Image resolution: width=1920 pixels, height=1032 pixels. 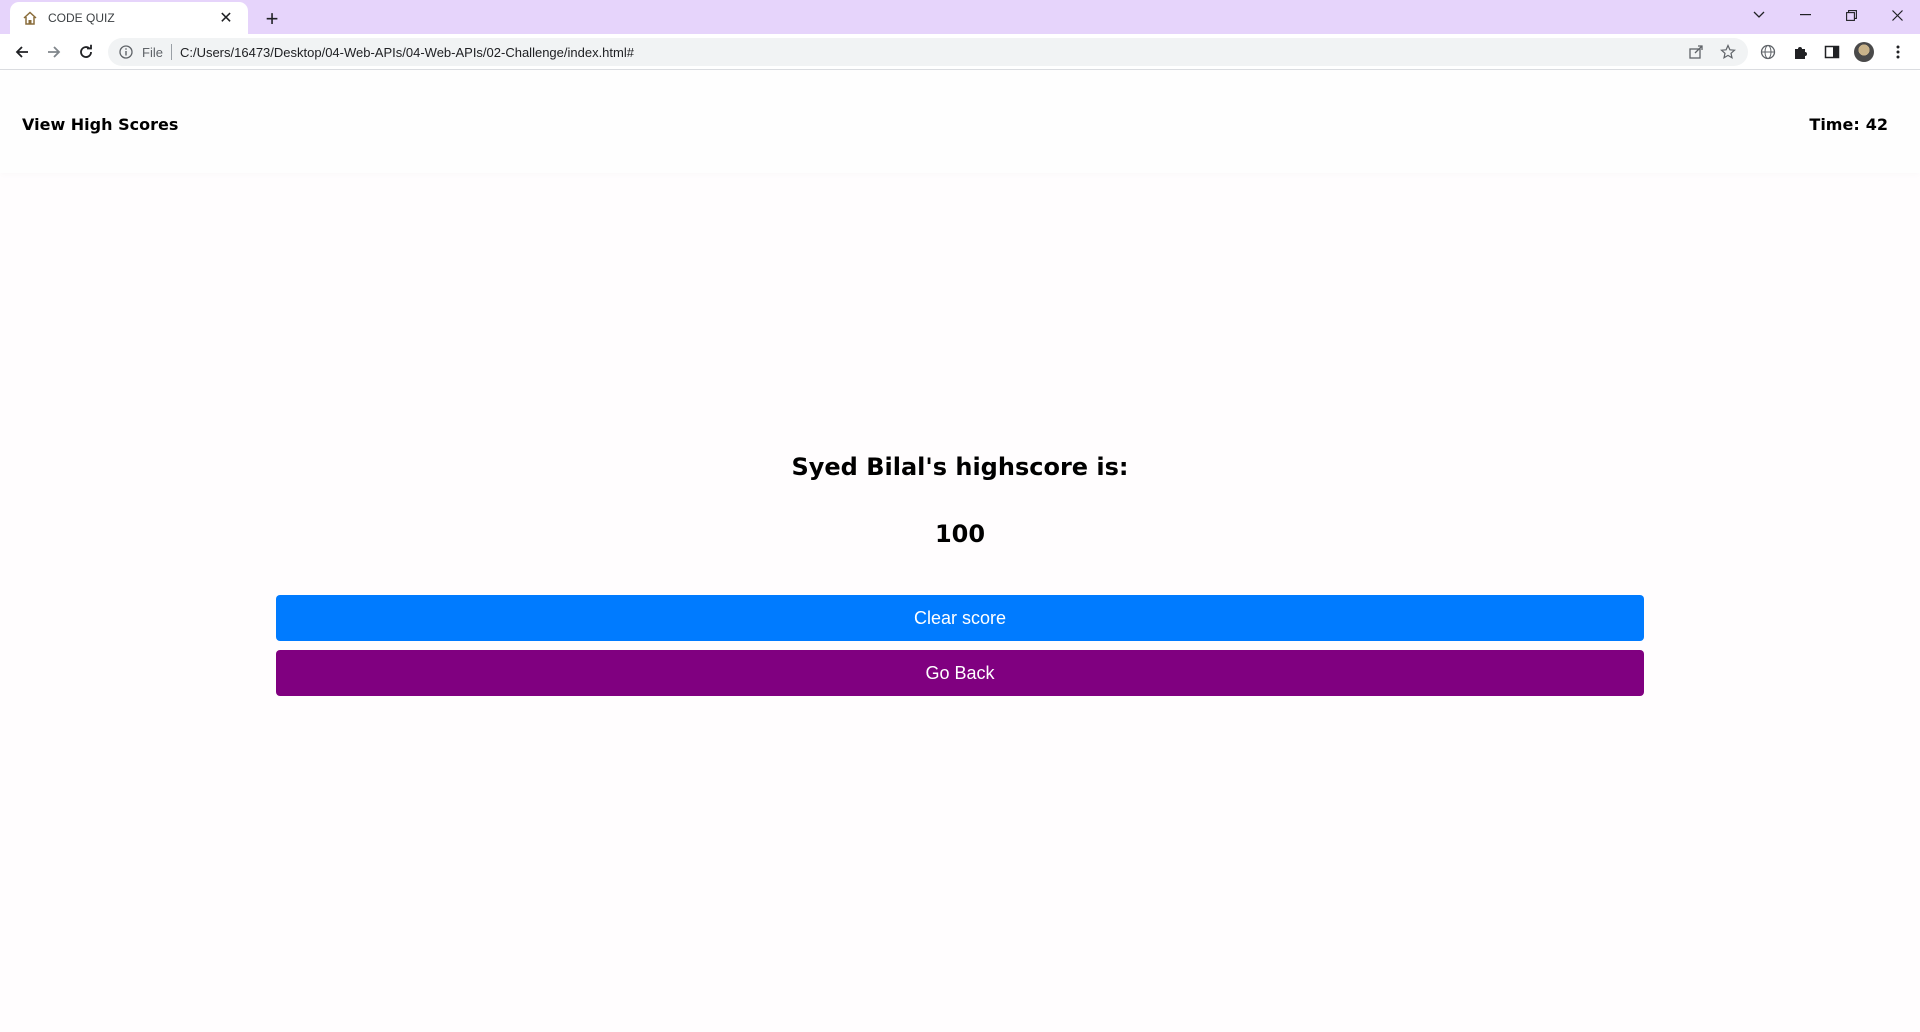 What do you see at coordinates (1864, 52) in the screenshot?
I see `avatar` at bounding box center [1864, 52].